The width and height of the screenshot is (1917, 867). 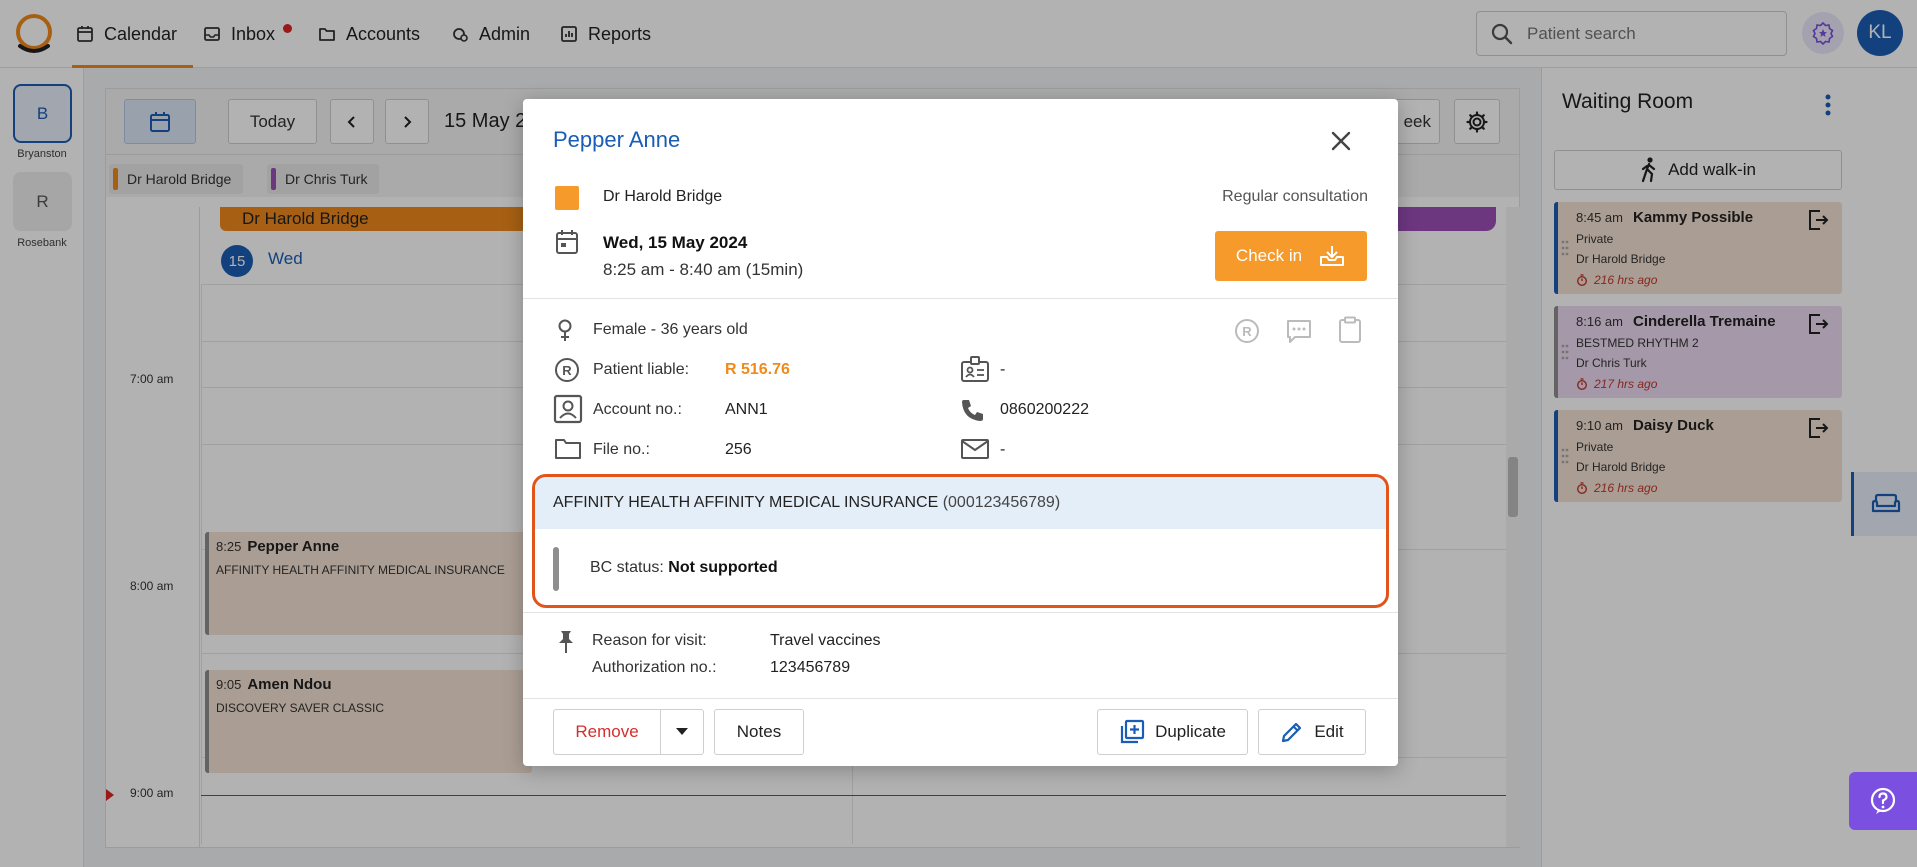 I want to click on tray-download-icon, so click(x=1332, y=256).